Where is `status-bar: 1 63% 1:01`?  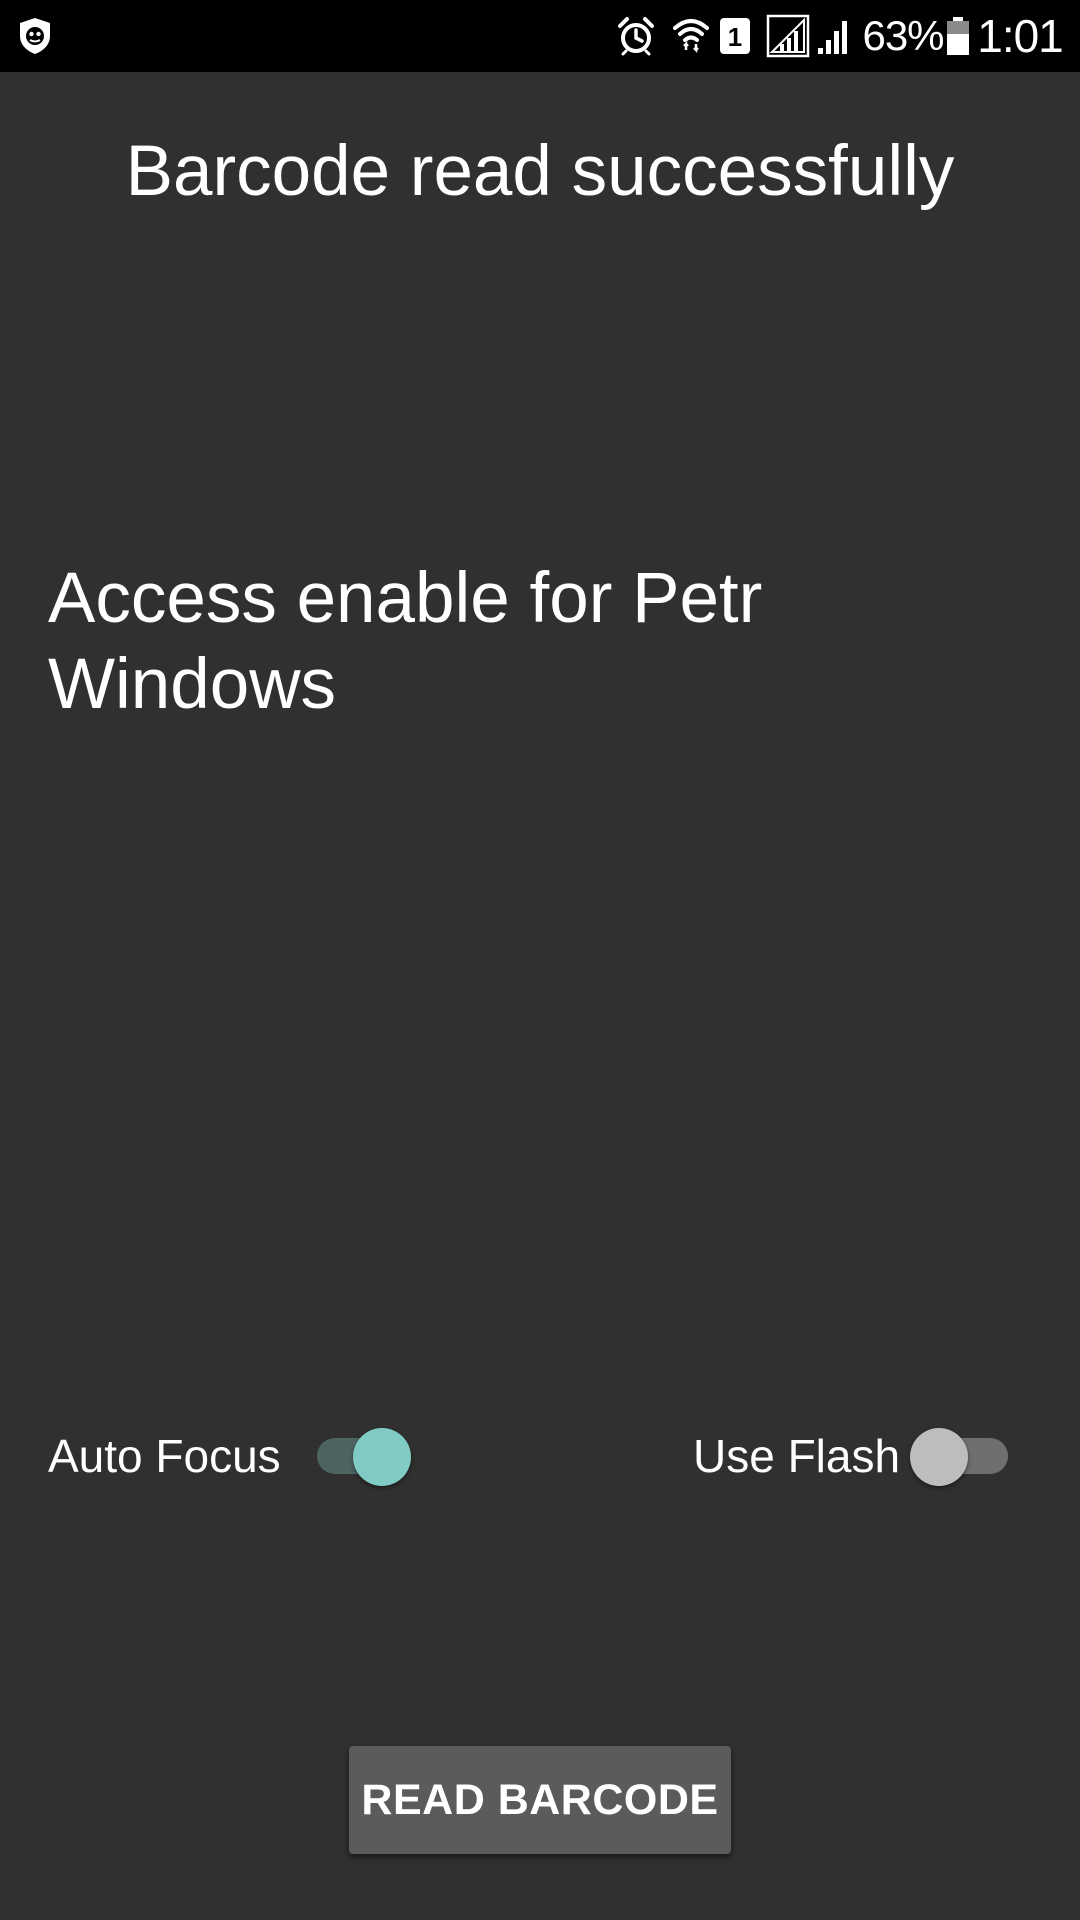
status-bar: 1 63% 1:01 is located at coordinates (540, 36).